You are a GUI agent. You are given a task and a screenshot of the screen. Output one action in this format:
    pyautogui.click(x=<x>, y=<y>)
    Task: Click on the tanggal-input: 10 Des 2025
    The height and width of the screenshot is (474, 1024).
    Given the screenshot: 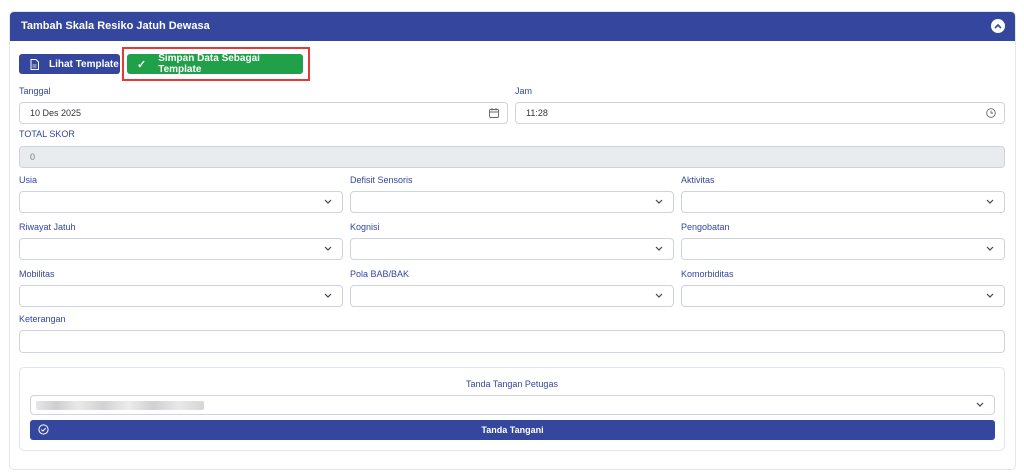 What is the action you would take?
    pyautogui.click(x=263, y=113)
    